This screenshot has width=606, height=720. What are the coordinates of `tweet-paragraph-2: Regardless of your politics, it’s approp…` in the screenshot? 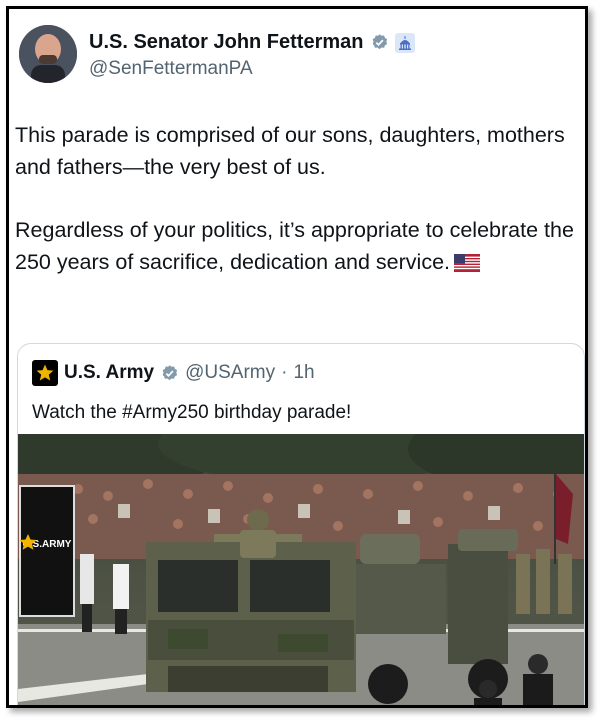 It's located at (295, 247).